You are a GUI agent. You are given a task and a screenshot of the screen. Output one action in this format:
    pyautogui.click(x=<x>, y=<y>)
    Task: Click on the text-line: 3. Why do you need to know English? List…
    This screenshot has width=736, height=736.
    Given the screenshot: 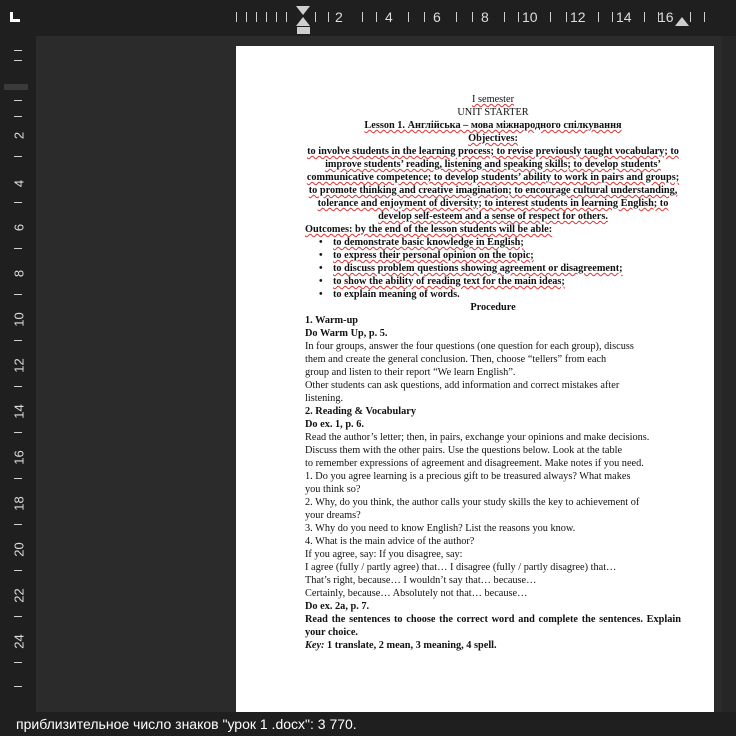 What is the action you would take?
    pyautogui.click(x=440, y=528)
    